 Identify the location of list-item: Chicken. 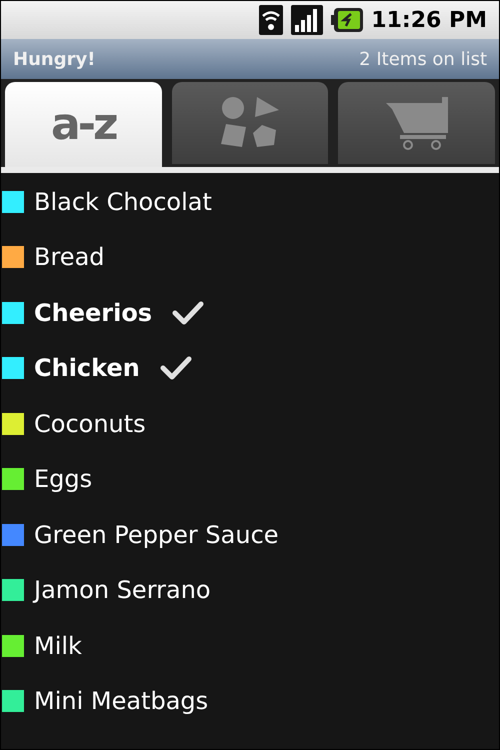
(250, 368).